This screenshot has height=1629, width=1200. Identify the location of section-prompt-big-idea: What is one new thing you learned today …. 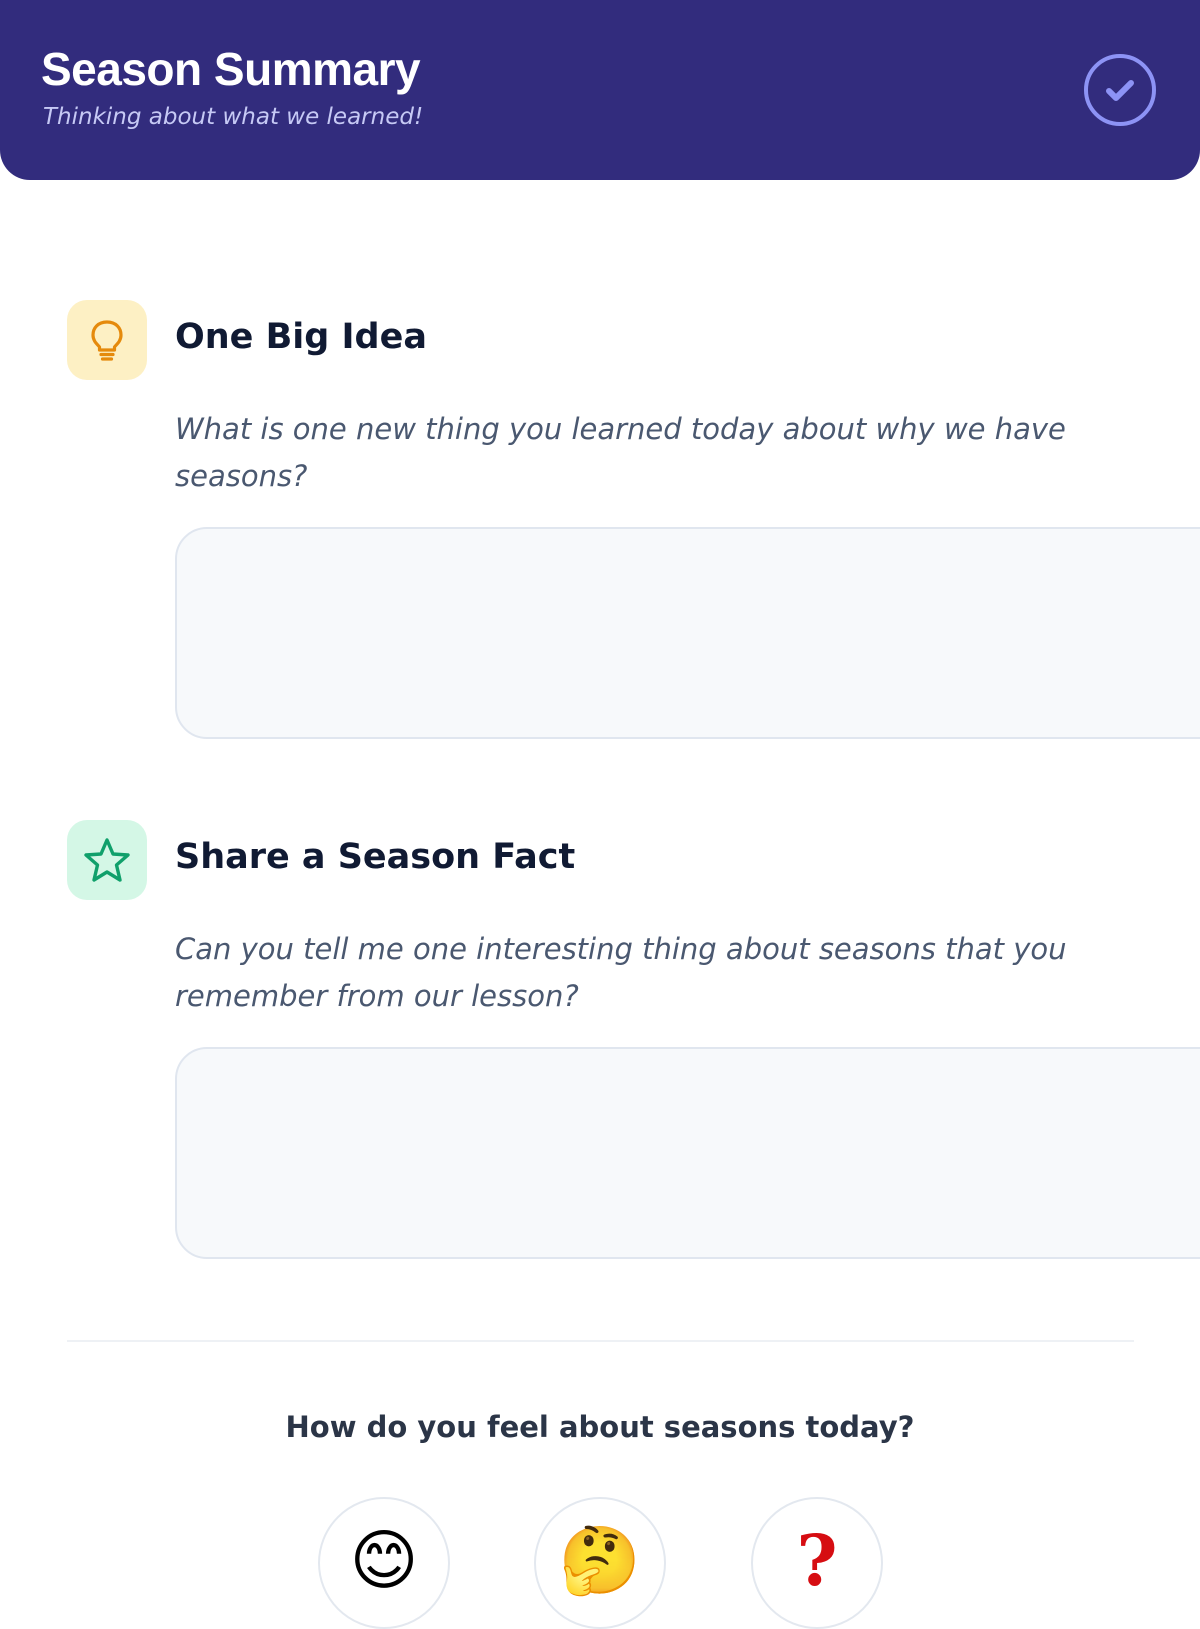
(620, 452).